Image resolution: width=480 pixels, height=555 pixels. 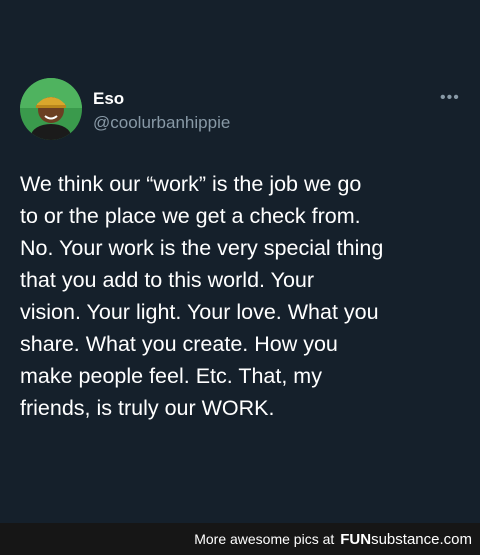 I want to click on footer-tagline: More awesome pics at, so click(x=264, y=539).